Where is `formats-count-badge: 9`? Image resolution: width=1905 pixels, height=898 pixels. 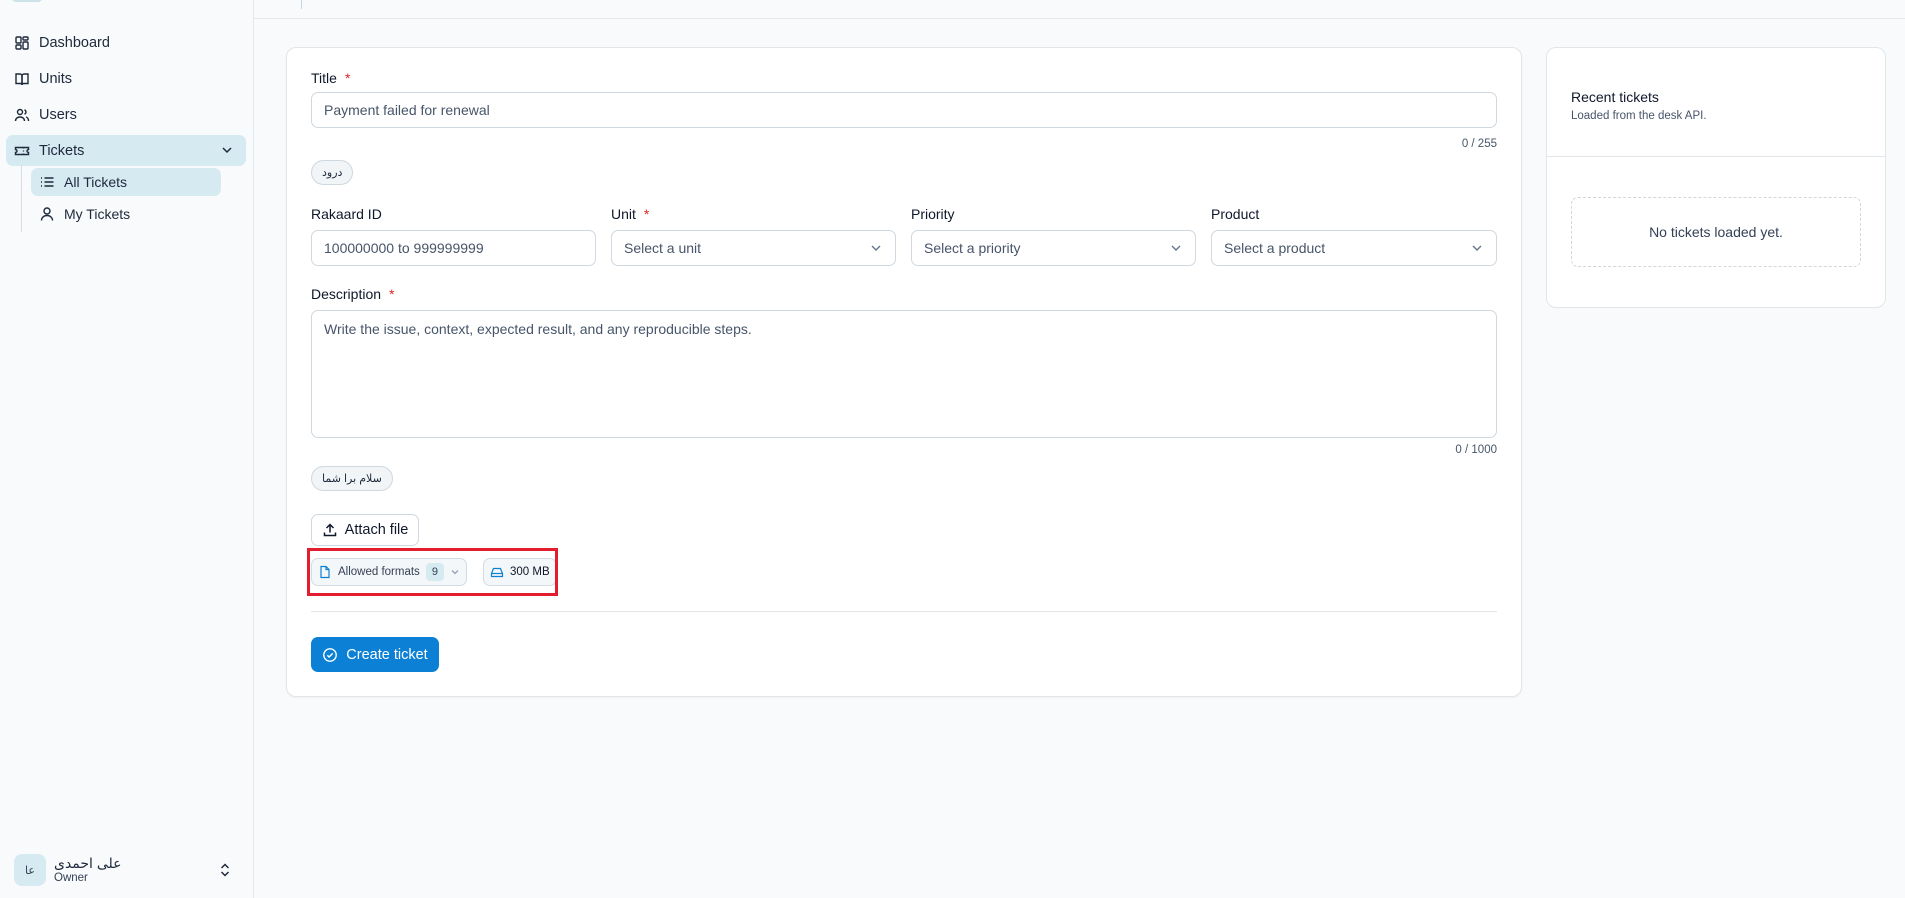 formats-count-badge: 9 is located at coordinates (434, 572).